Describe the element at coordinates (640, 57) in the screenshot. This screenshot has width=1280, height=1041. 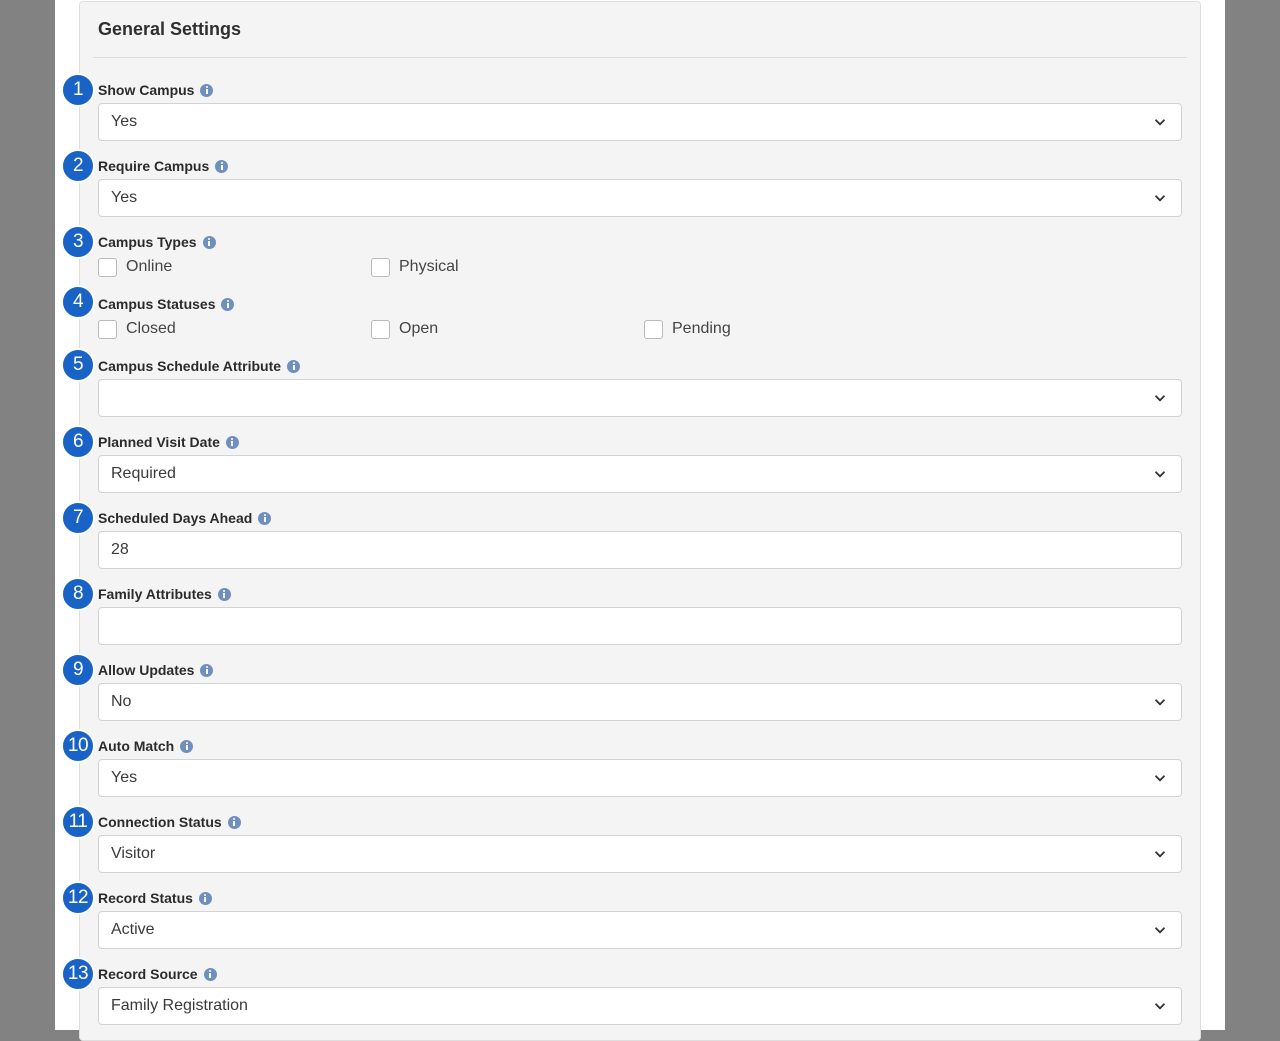
I see `panel-divider` at that location.